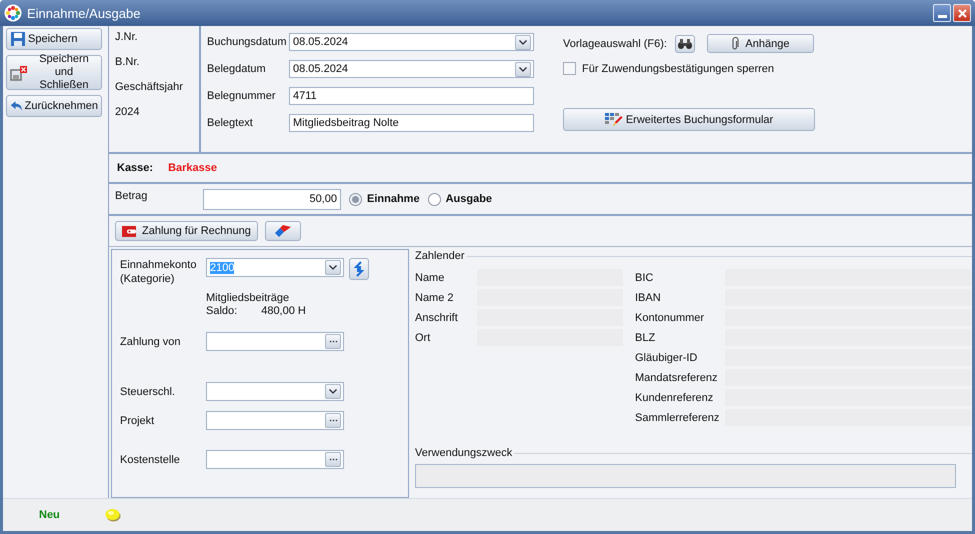 This screenshot has width=975, height=534. Describe the element at coordinates (159, 272) in the screenshot. I see `category-label: Einnahmekonto (Kategorie)` at that location.